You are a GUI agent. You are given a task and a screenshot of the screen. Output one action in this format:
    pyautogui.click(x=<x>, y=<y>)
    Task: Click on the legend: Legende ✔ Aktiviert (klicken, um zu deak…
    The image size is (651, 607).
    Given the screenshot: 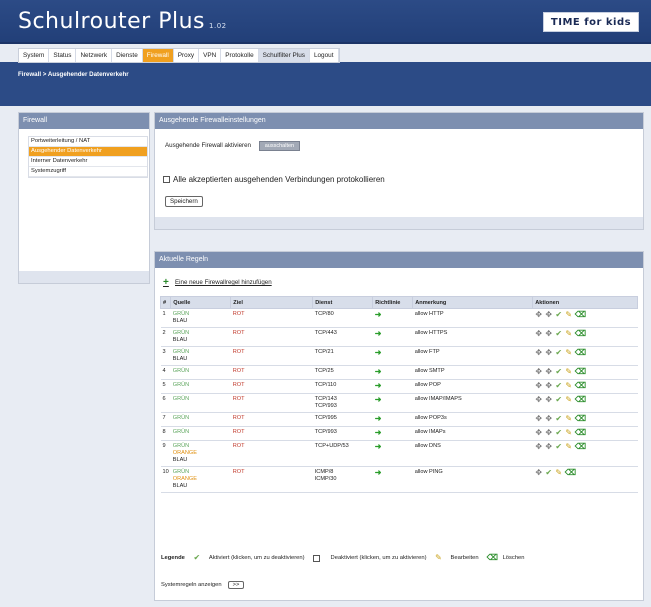 What is the action you would take?
    pyautogui.click(x=400, y=558)
    